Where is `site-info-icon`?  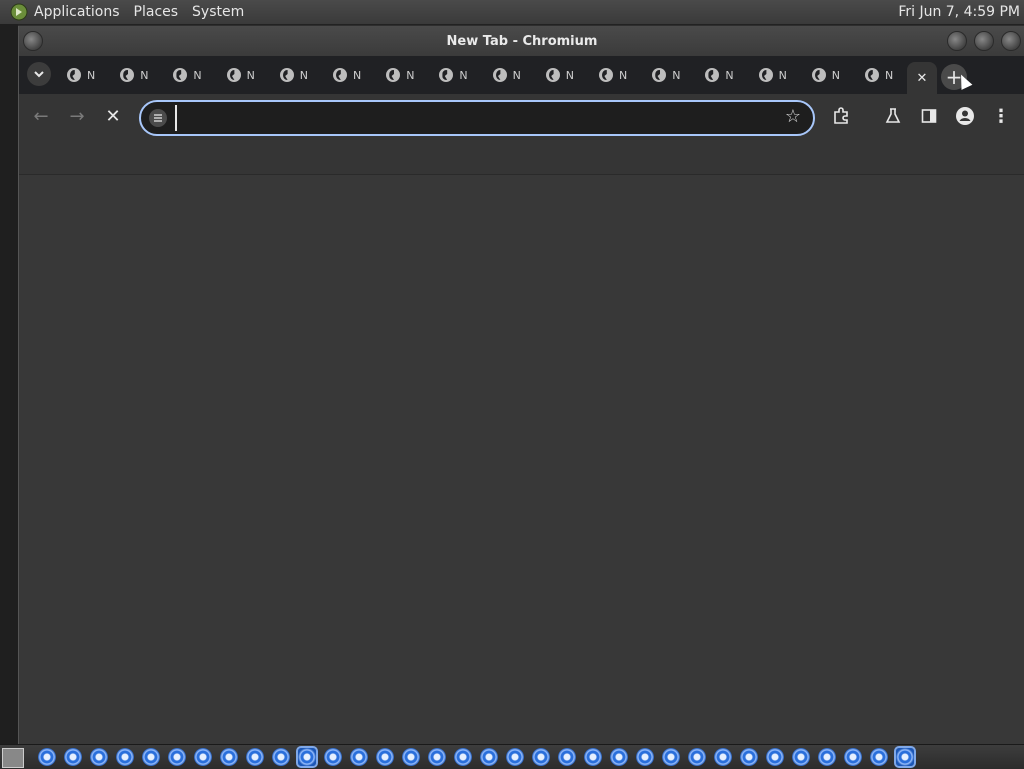 site-info-icon is located at coordinates (158, 118).